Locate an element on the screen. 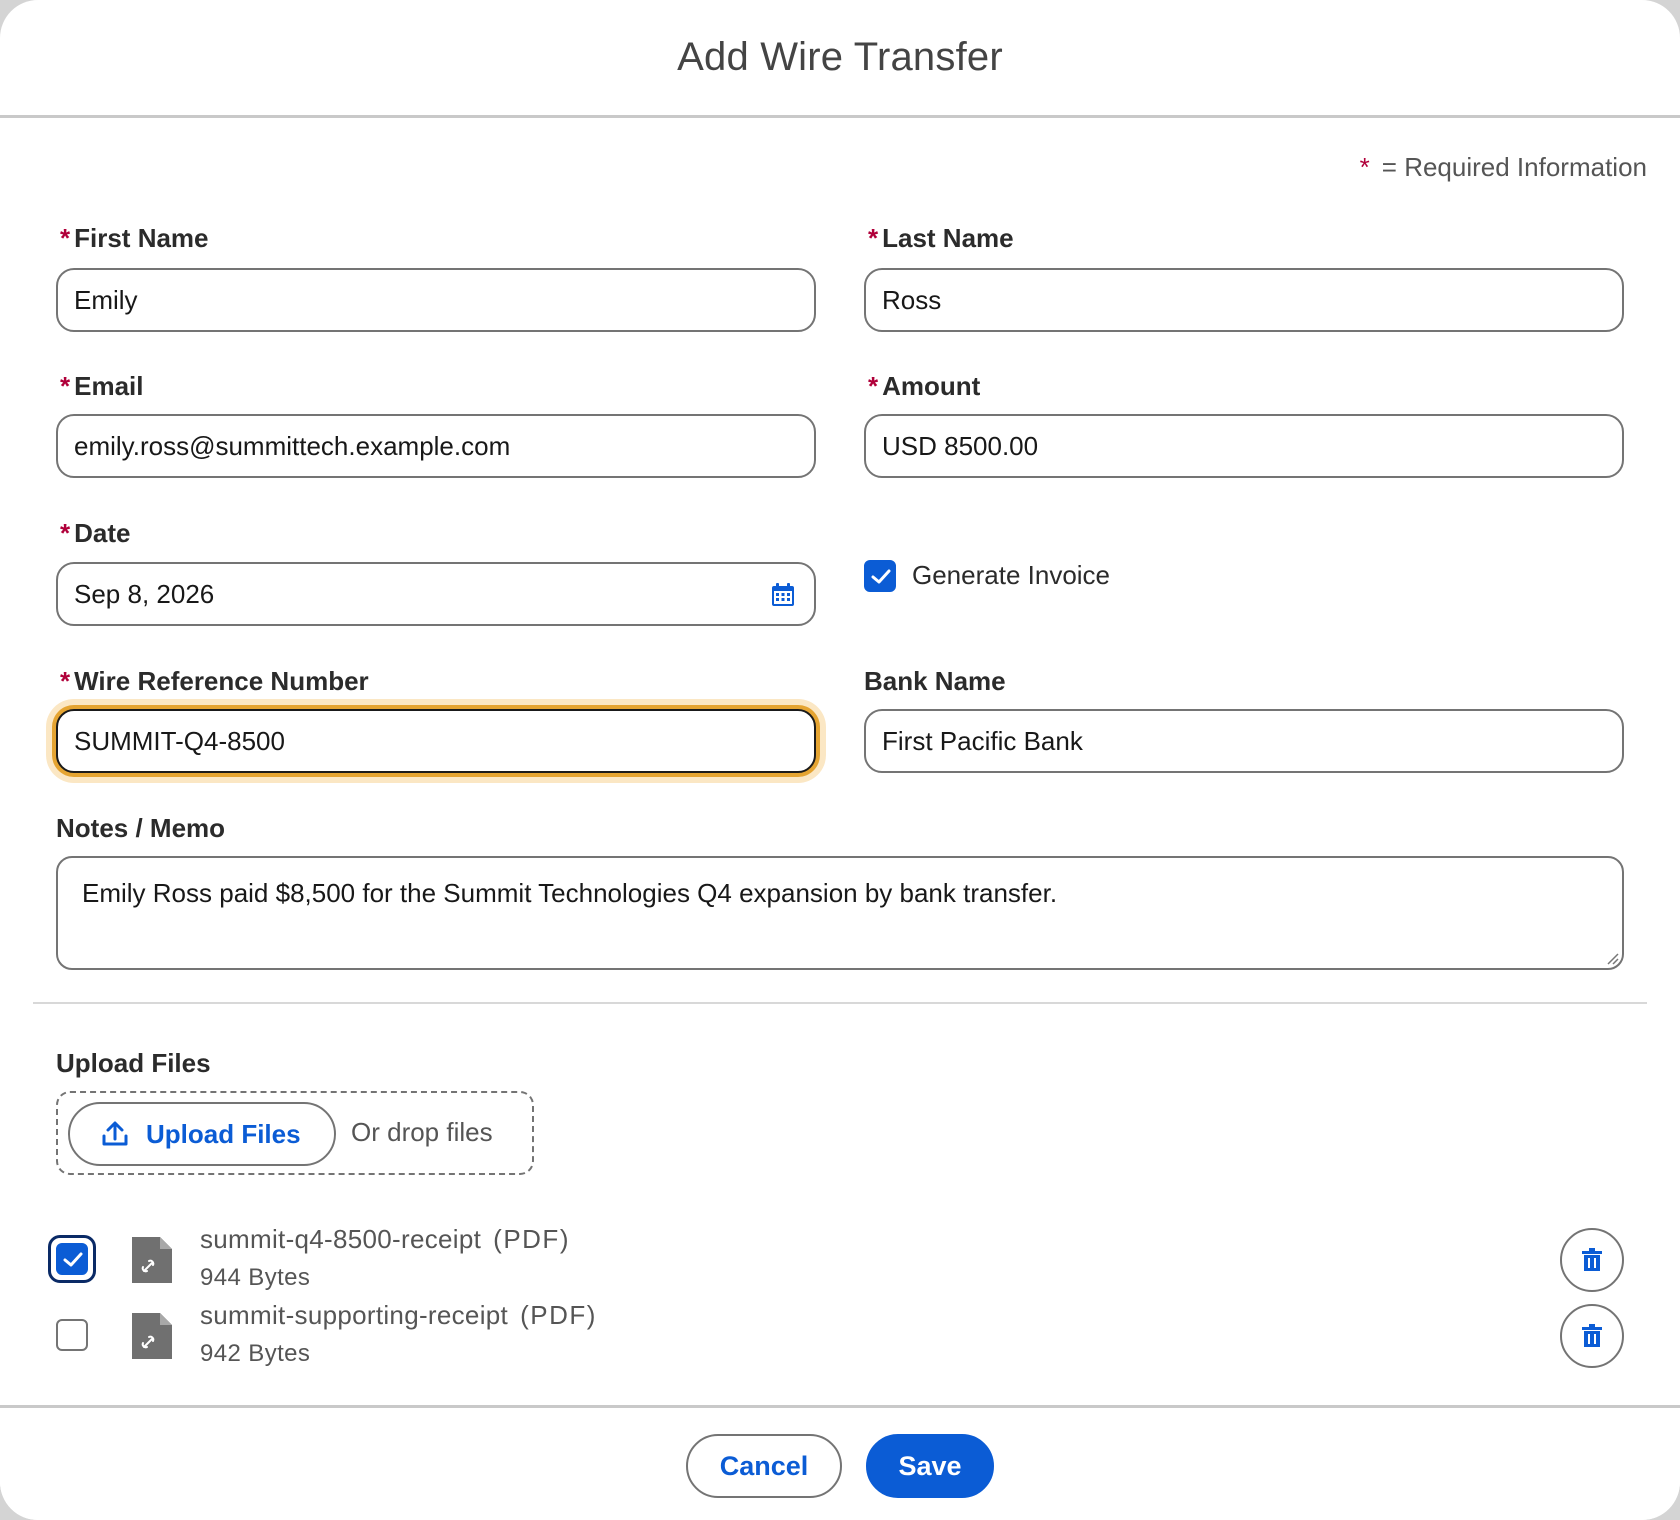  file-row: summit-supporting-receipt (PDF) 942 Bytes is located at coordinates (840, 1337).